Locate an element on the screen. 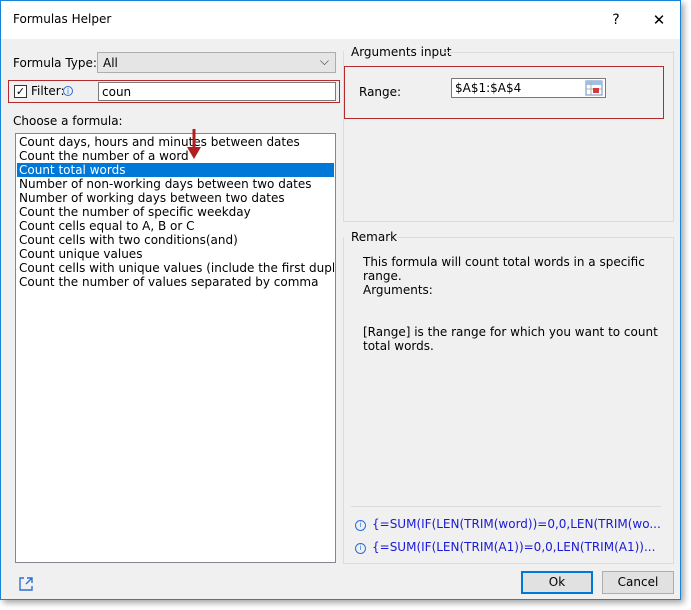 This screenshot has height=610, width=691. title-bar: Formulas Helper ? ✕ is located at coordinates (340, 20).